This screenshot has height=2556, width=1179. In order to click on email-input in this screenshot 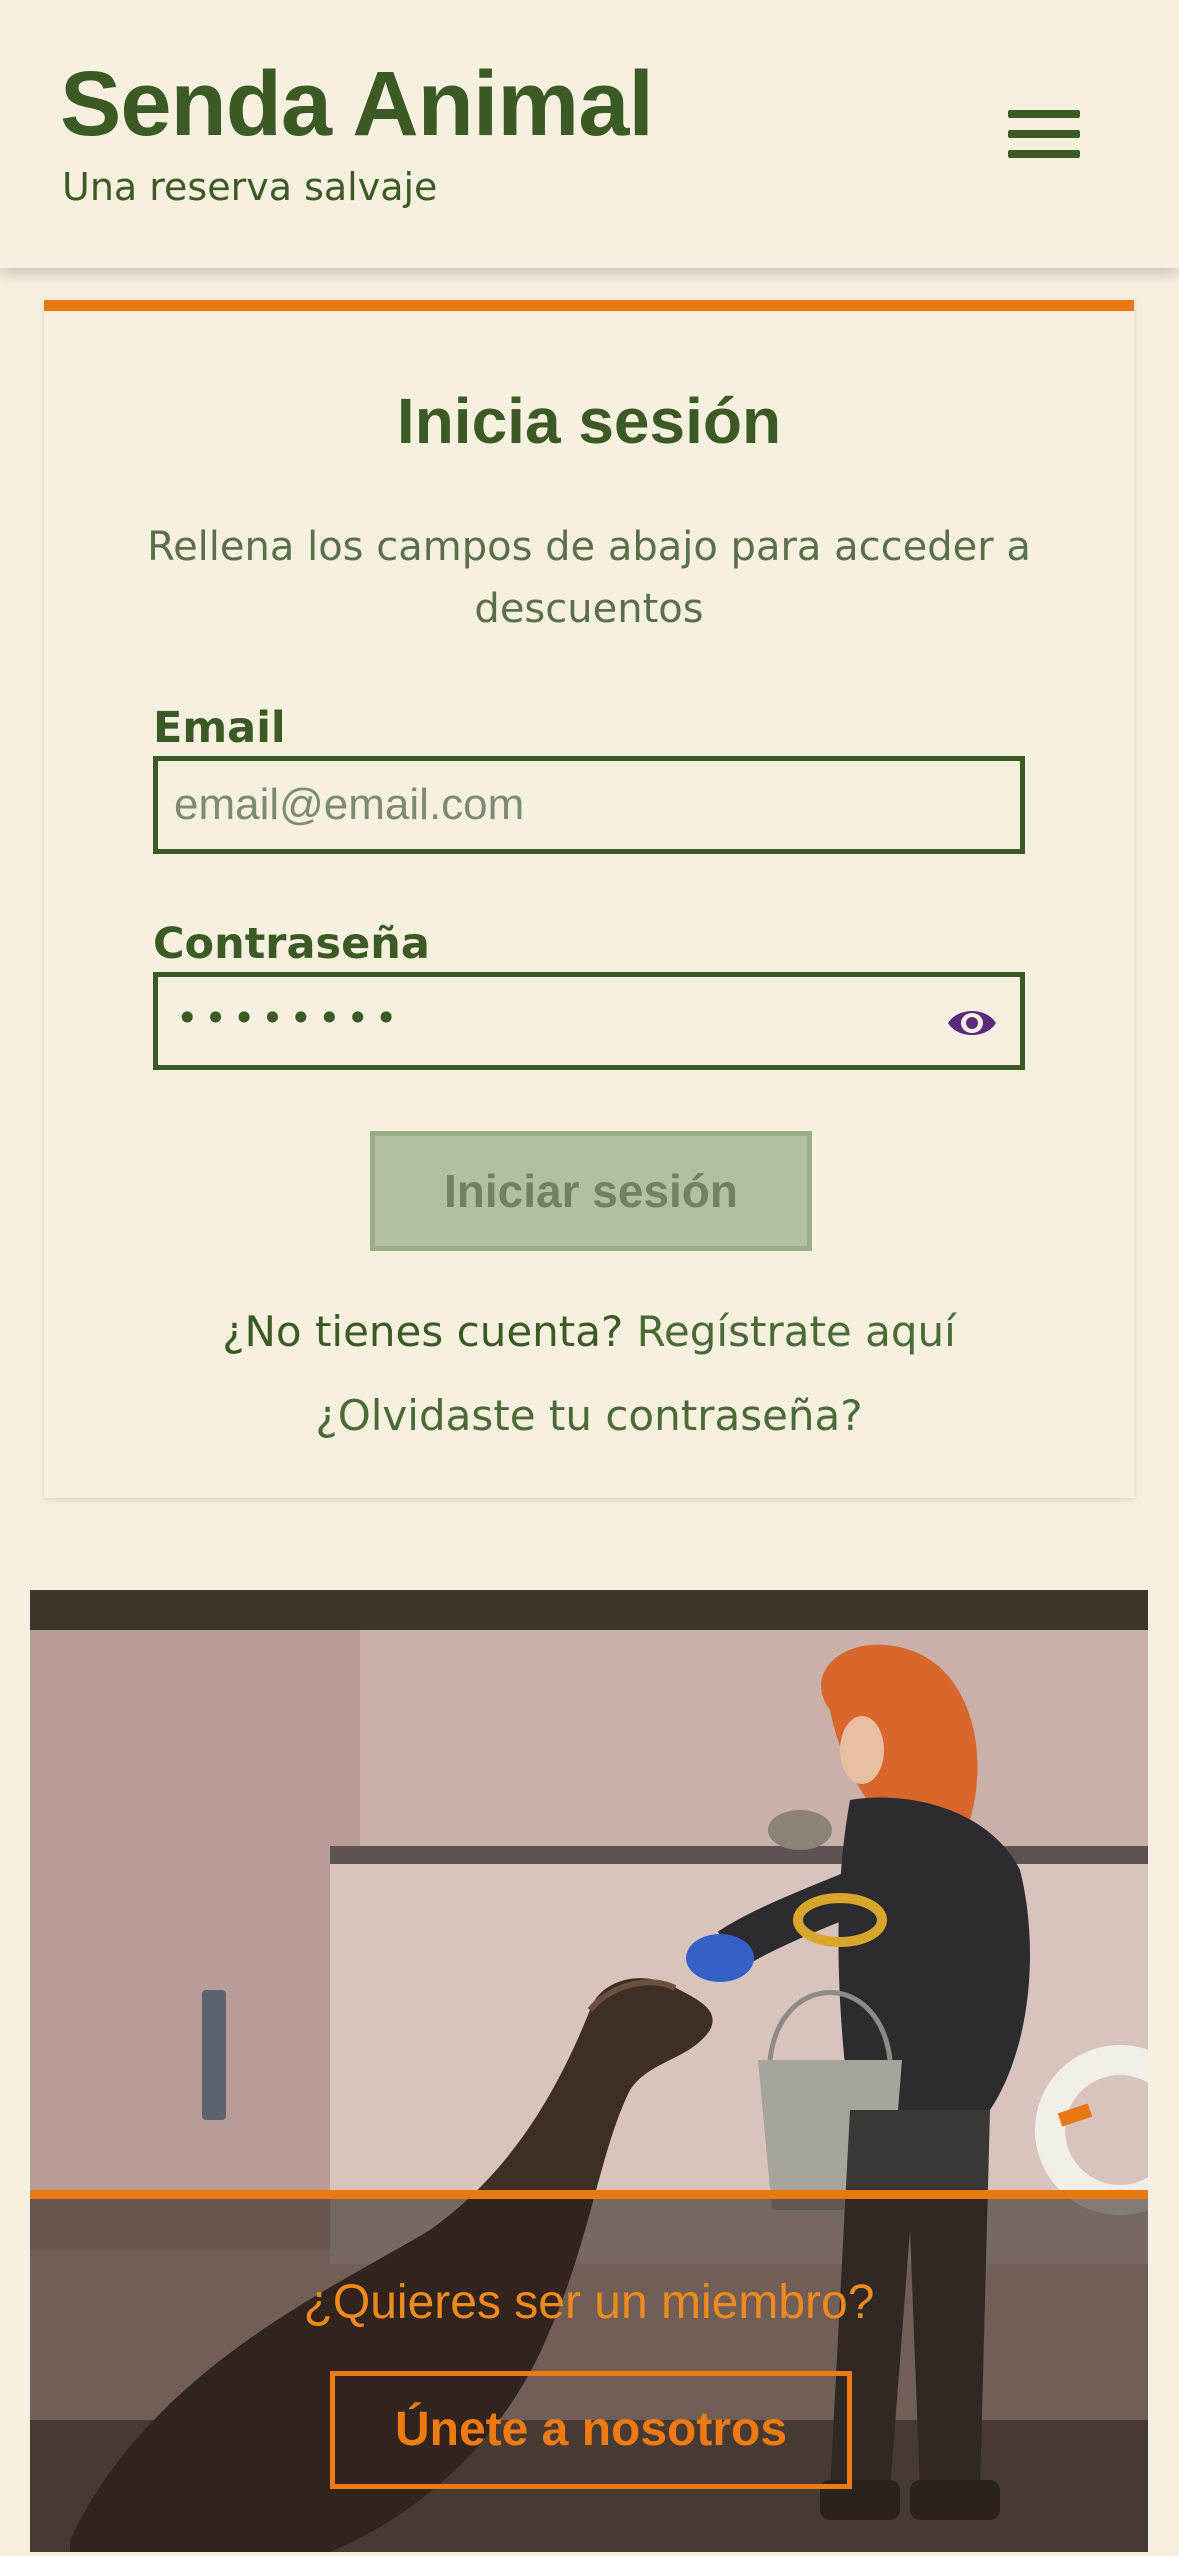, I will do `click(554, 805)`.